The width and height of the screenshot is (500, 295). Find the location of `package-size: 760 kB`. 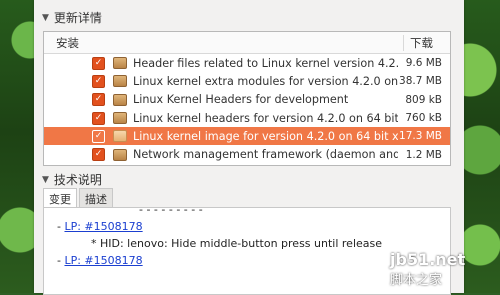

package-size: 760 kB is located at coordinates (423, 118).